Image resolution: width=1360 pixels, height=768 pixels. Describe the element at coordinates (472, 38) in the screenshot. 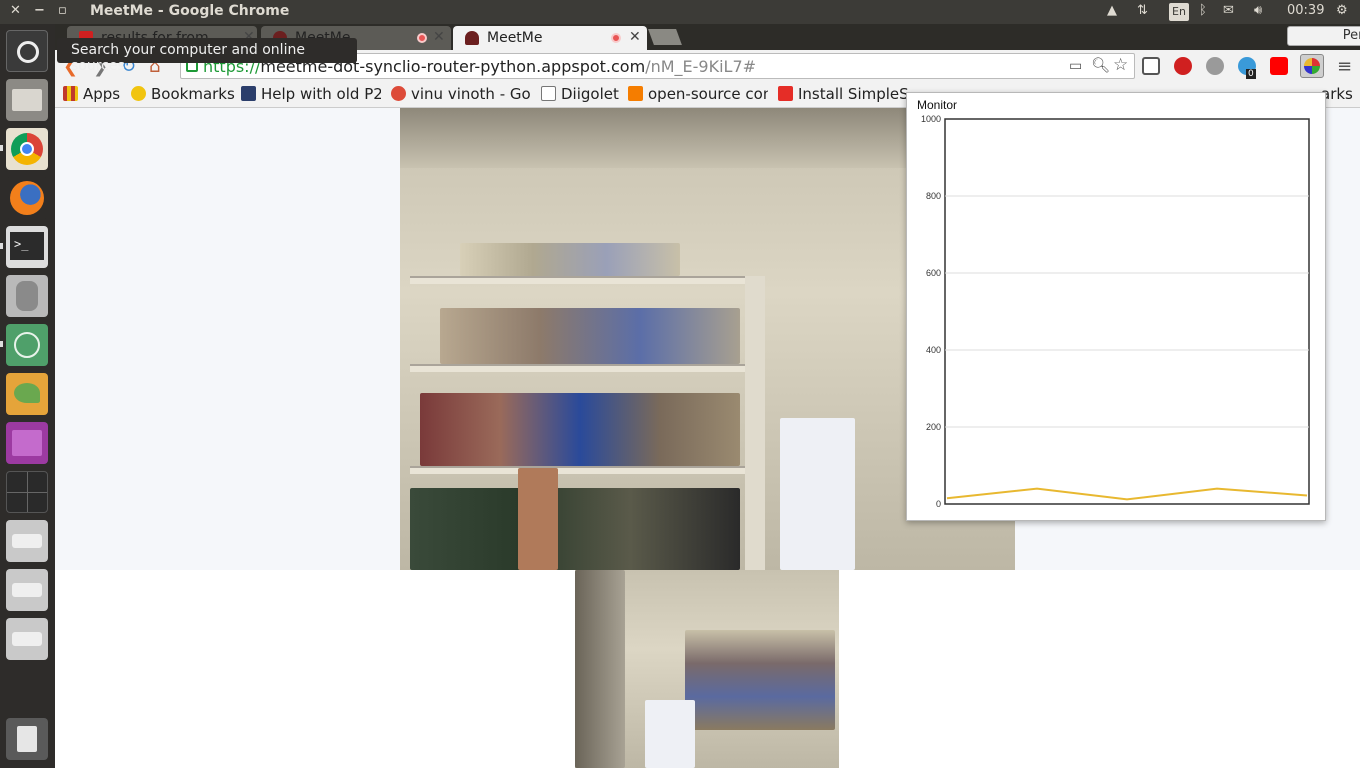

I see `tab-favicon-icon` at that location.